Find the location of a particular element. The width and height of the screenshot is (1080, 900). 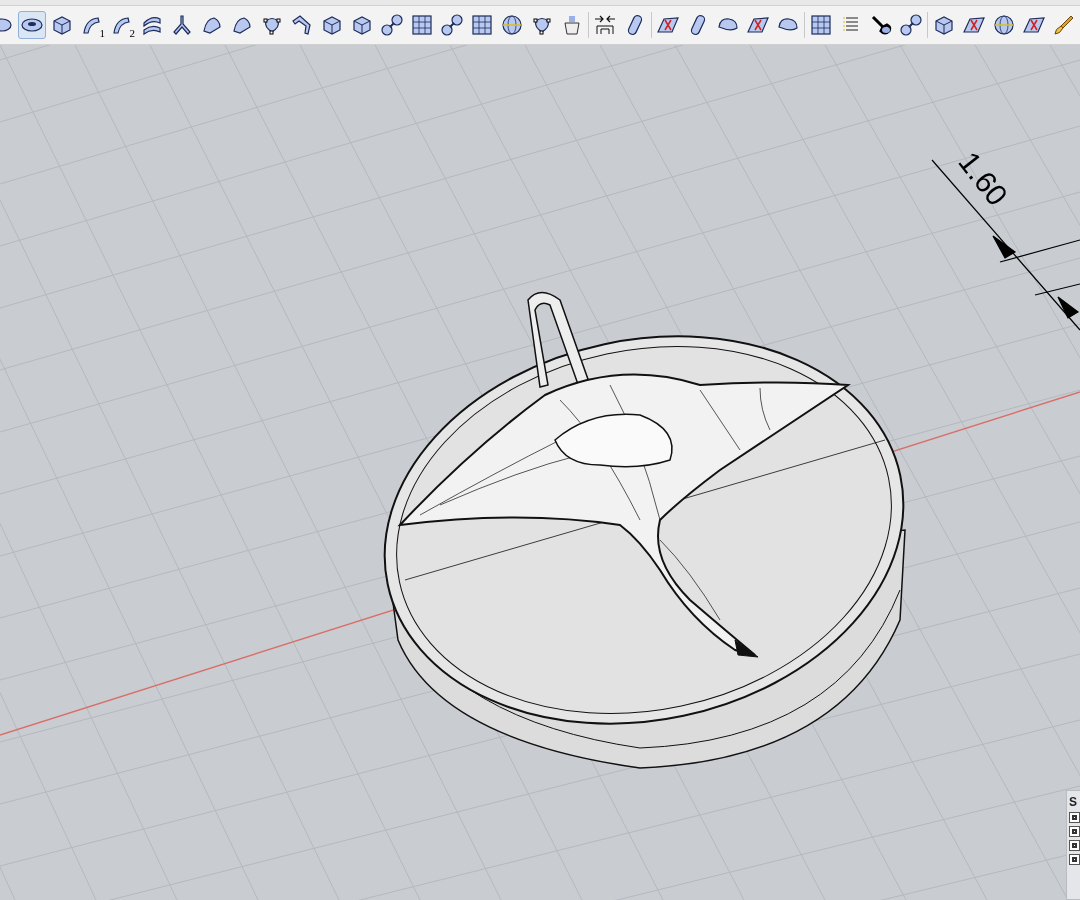

icon-number: 1 is located at coordinates (102, 33).